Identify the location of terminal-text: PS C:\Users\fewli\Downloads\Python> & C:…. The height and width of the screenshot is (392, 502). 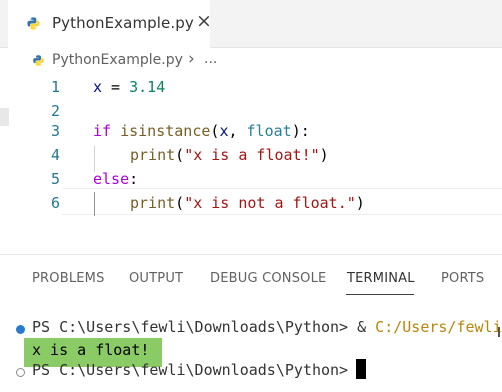
(267, 327).